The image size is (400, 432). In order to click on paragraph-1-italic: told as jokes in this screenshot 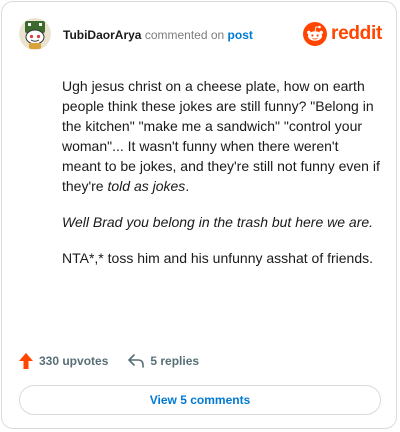, I will do `click(146, 186)`.